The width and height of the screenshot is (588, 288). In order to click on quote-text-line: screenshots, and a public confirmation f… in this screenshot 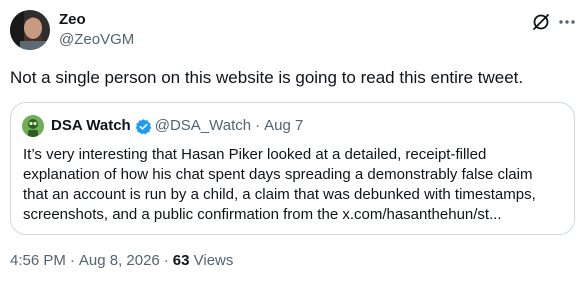, I will do `click(262, 214)`.